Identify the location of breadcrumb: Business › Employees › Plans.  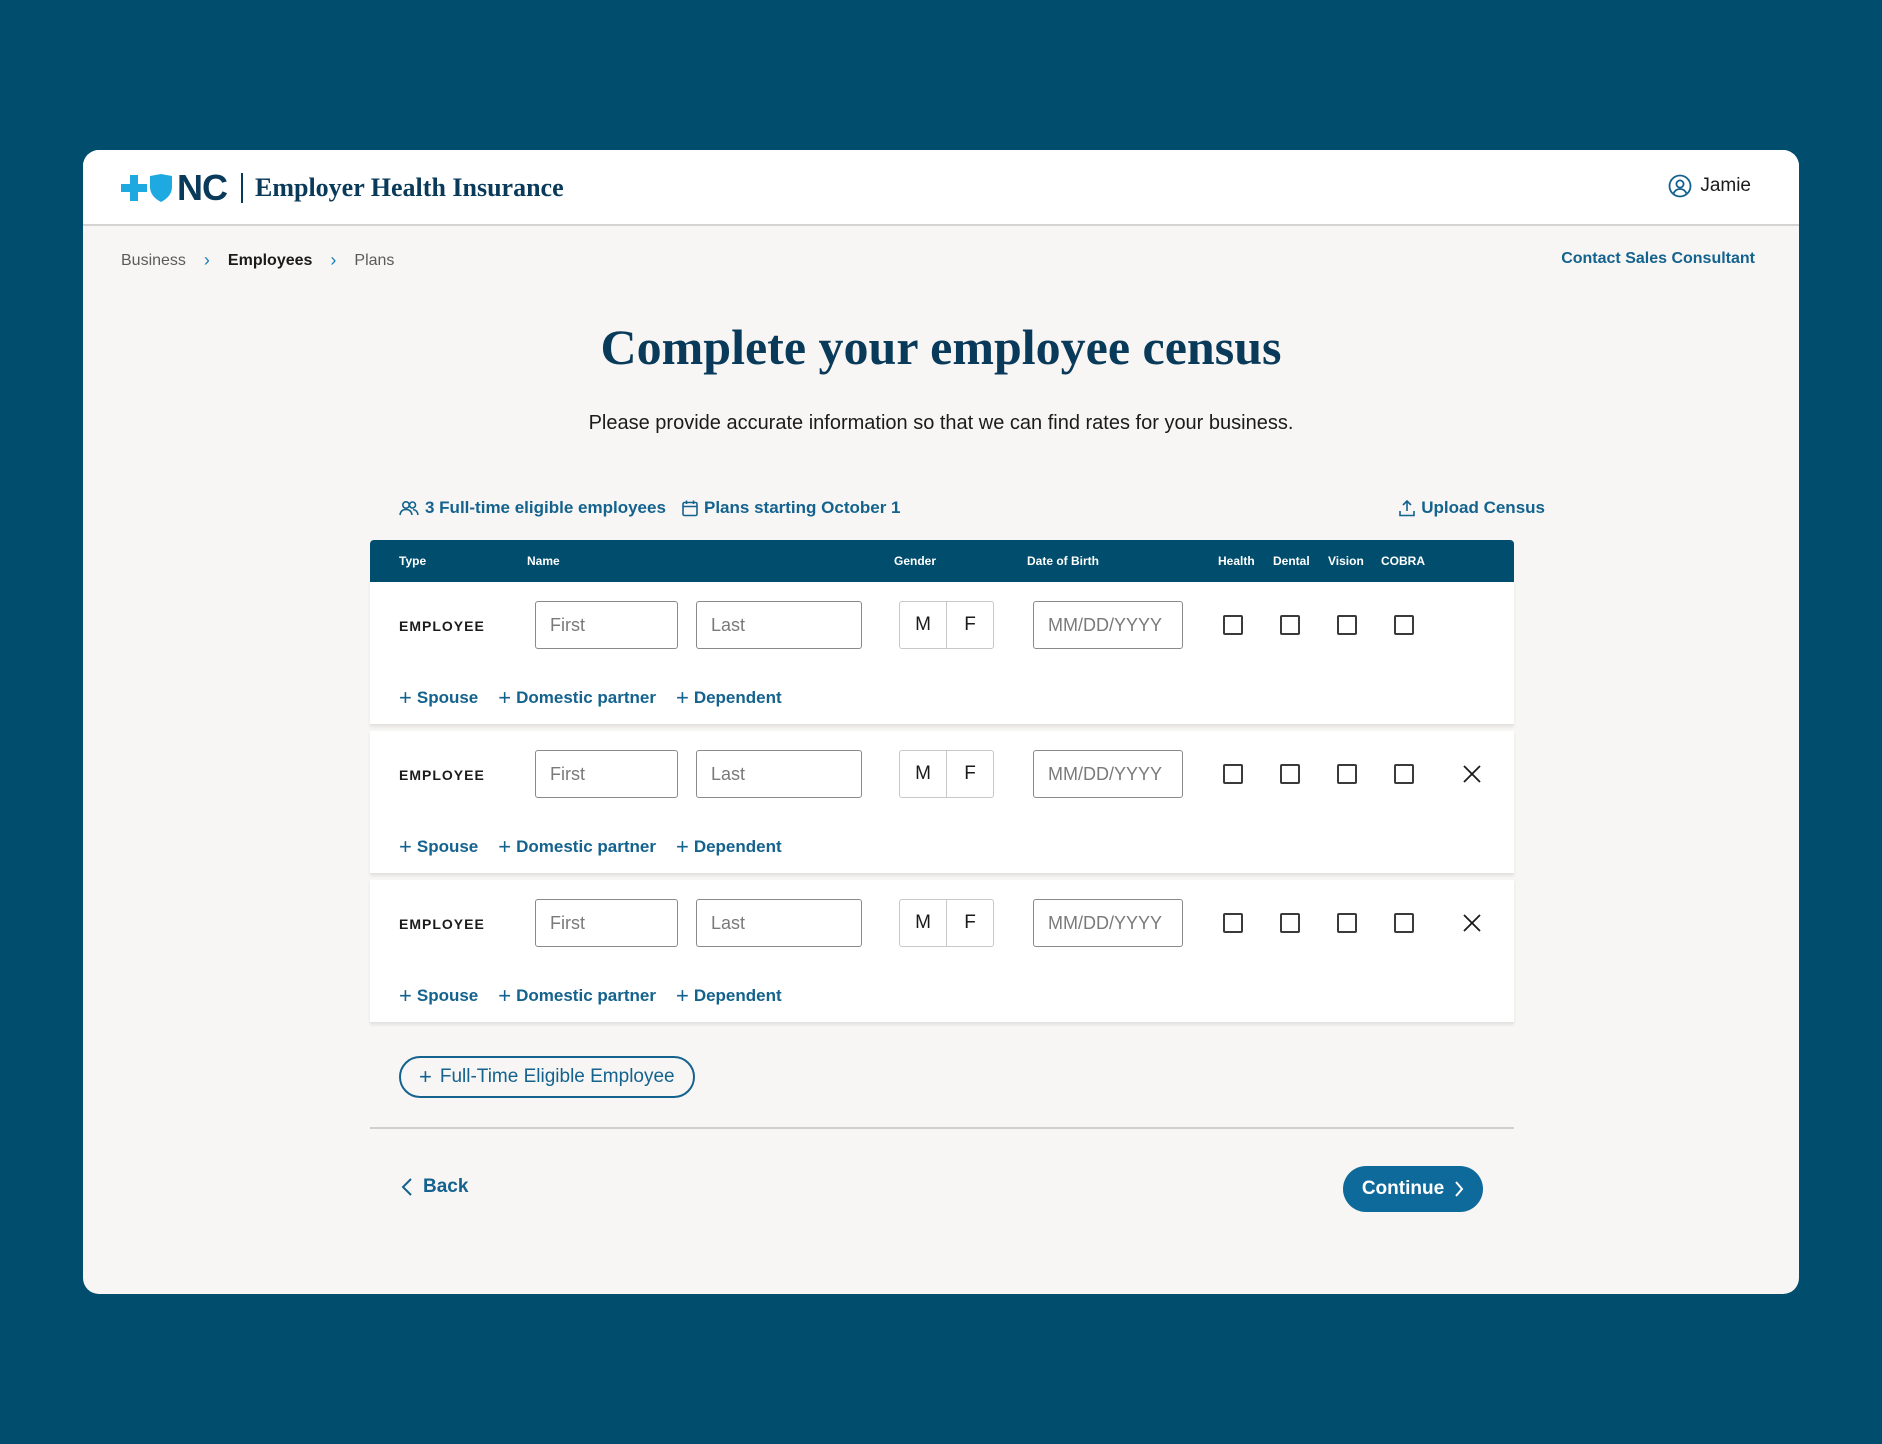
(257, 260).